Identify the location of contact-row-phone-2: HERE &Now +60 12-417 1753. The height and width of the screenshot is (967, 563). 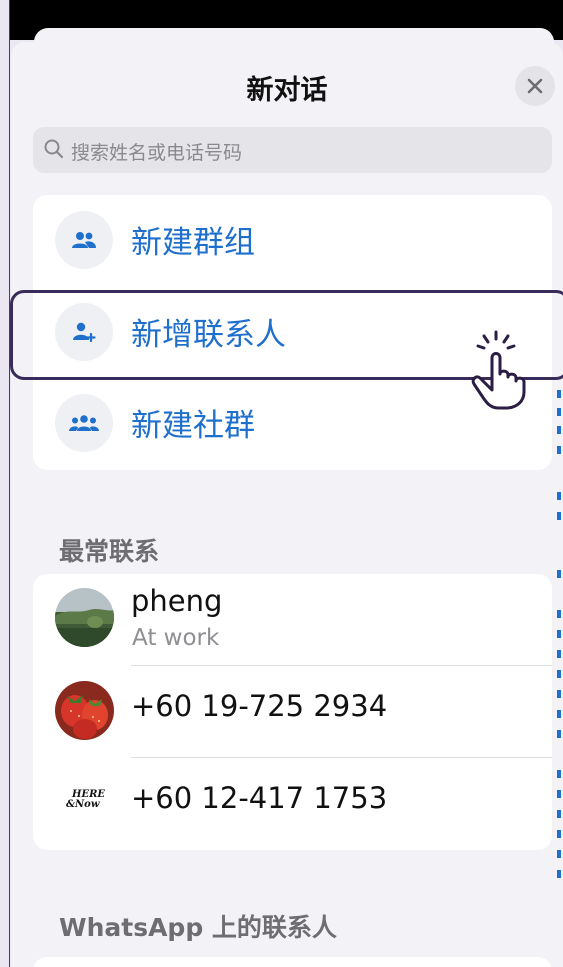
(292, 804).